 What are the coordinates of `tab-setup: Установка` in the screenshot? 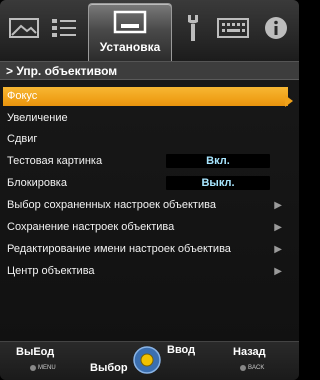 It's located at (130, 32).